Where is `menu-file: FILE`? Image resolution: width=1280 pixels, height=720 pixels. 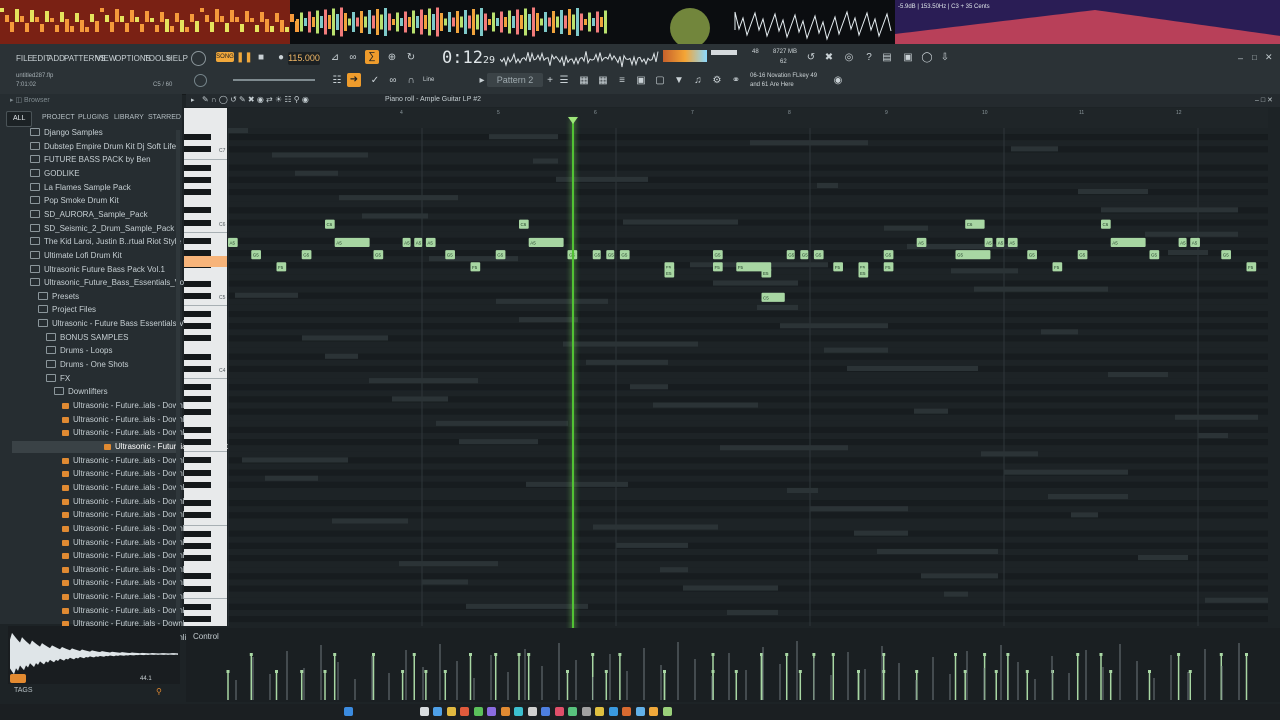
menu-file: FILE is located at coordinates (24, 58).